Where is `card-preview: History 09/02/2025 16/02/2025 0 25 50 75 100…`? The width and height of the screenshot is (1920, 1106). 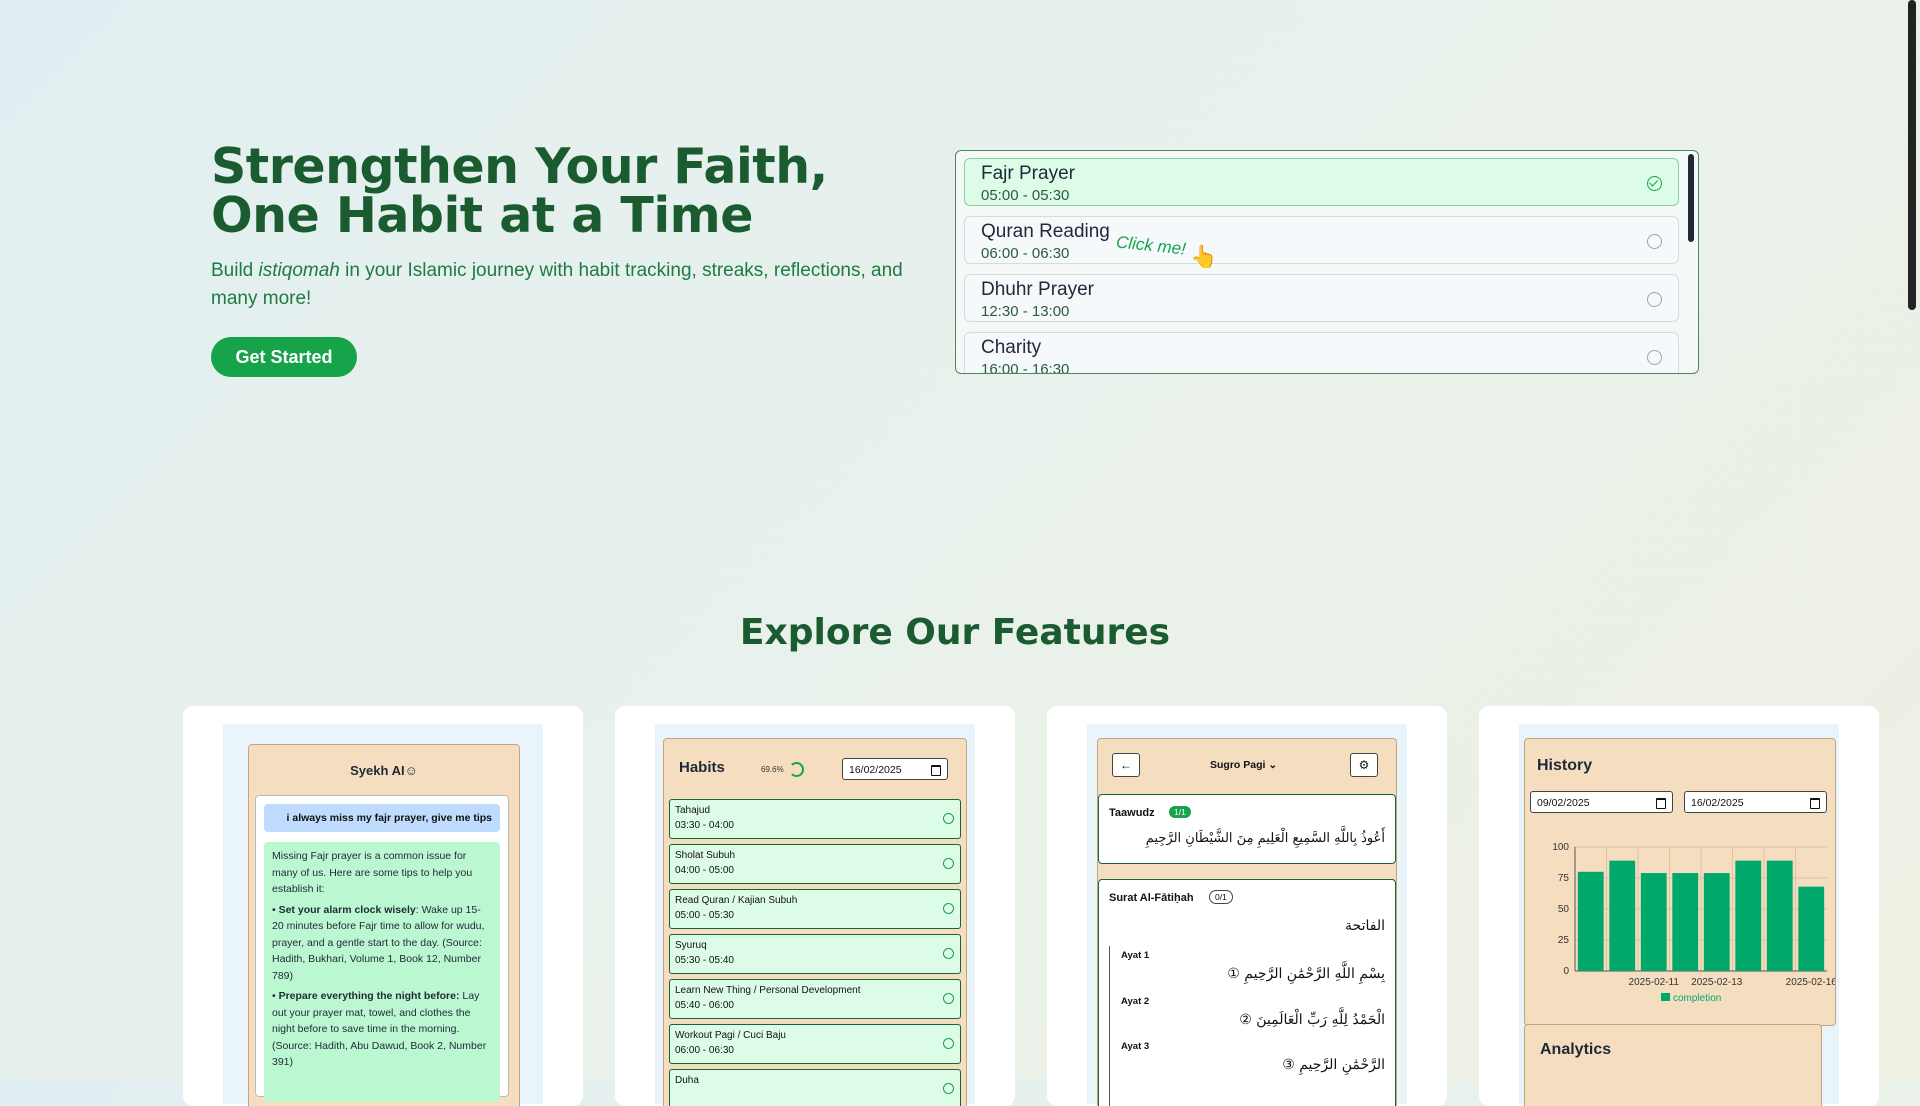 card-preview: History 09/02/2025 16/02/2025 0 25 50 75 100… is located at coordinates (1679, 915).